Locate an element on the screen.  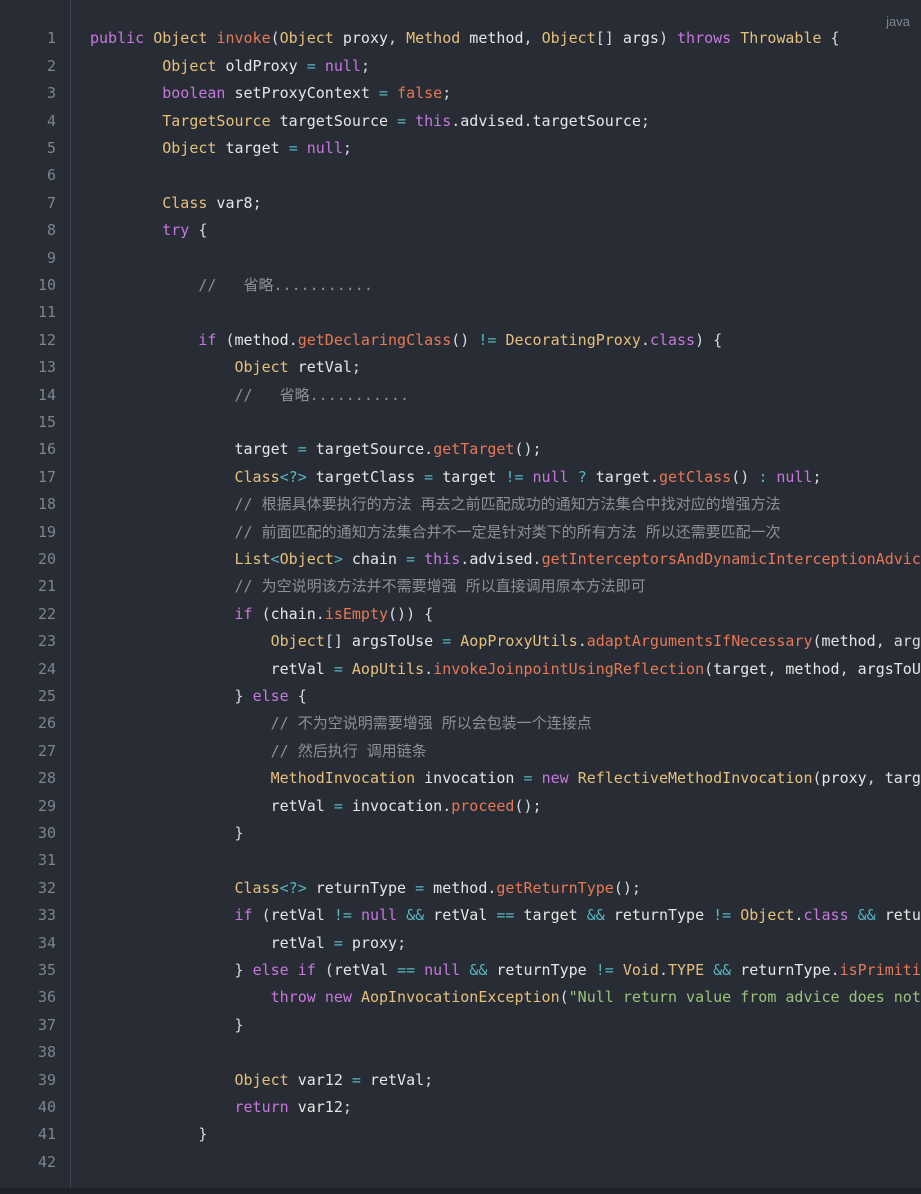
code-token: () is located at coordinates (465, 339).